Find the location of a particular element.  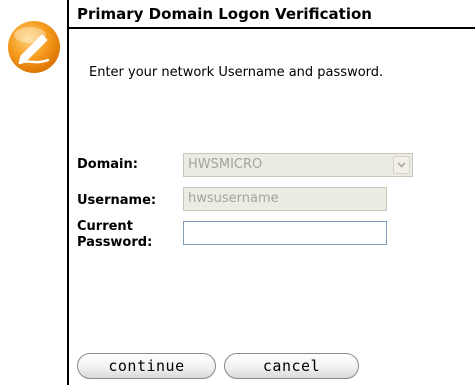

continue-button: continue is located at coordinates (146, 366).